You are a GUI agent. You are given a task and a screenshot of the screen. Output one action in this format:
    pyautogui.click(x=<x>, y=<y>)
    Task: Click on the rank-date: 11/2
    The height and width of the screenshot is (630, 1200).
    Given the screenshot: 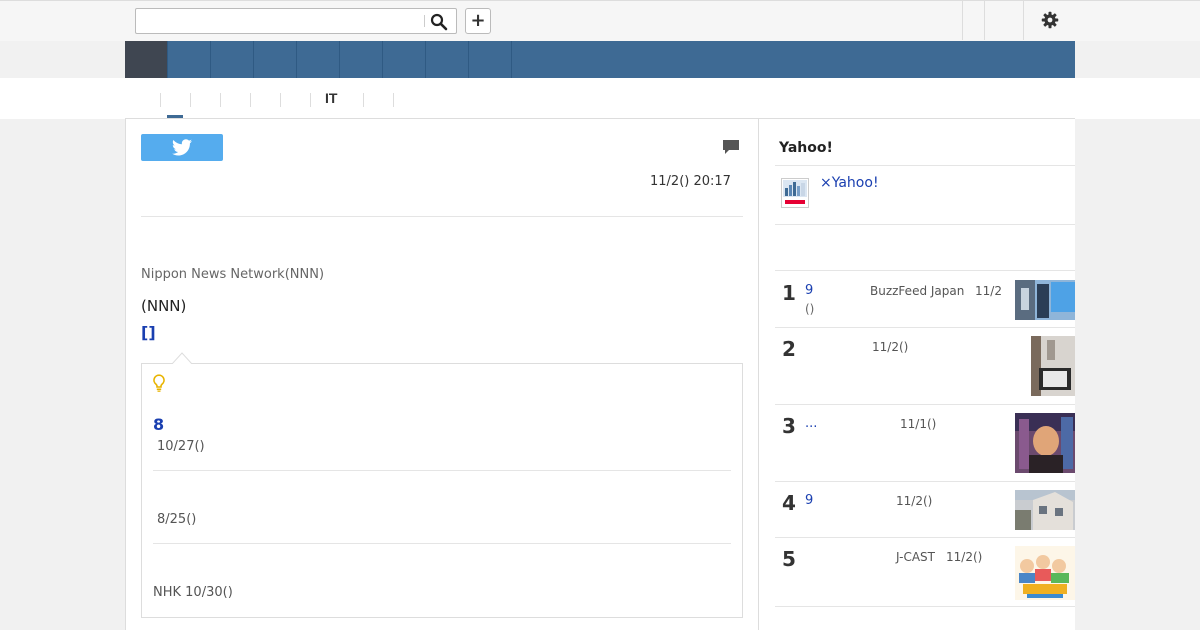 What is the action you would take?
    pyautogui.click(x=988, y=291)
    